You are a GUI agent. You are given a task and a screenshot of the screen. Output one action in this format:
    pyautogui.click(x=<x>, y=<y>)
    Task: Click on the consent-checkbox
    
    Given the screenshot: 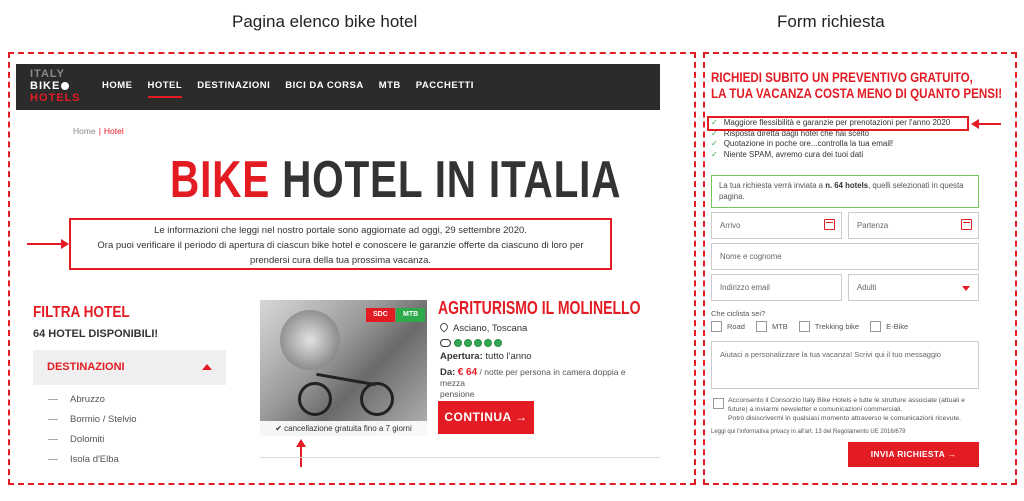 What is the action you would take?
    pyautogui.click(x=718, y=403)
    